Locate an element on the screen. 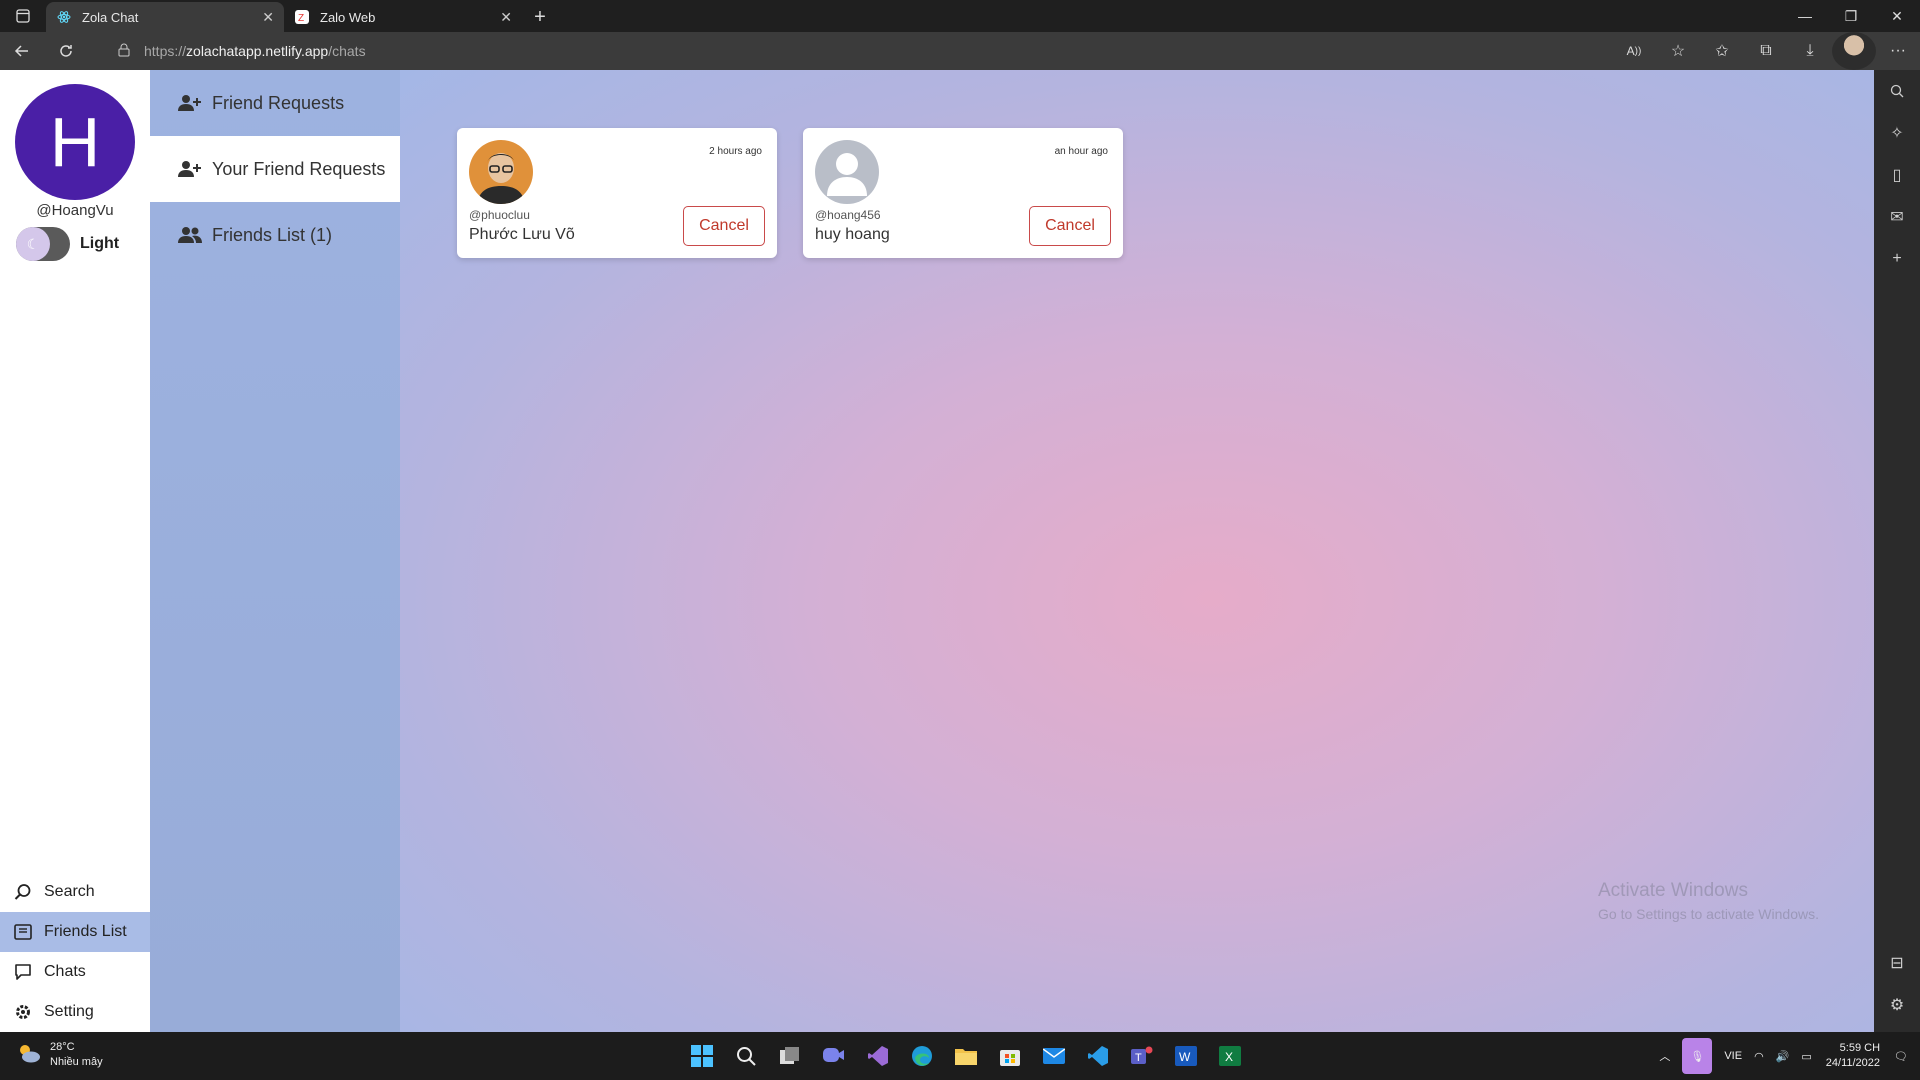 The width and height of the screenshot is (1920, 1080). svg-text: W is located at coordinates (1185, 1057).